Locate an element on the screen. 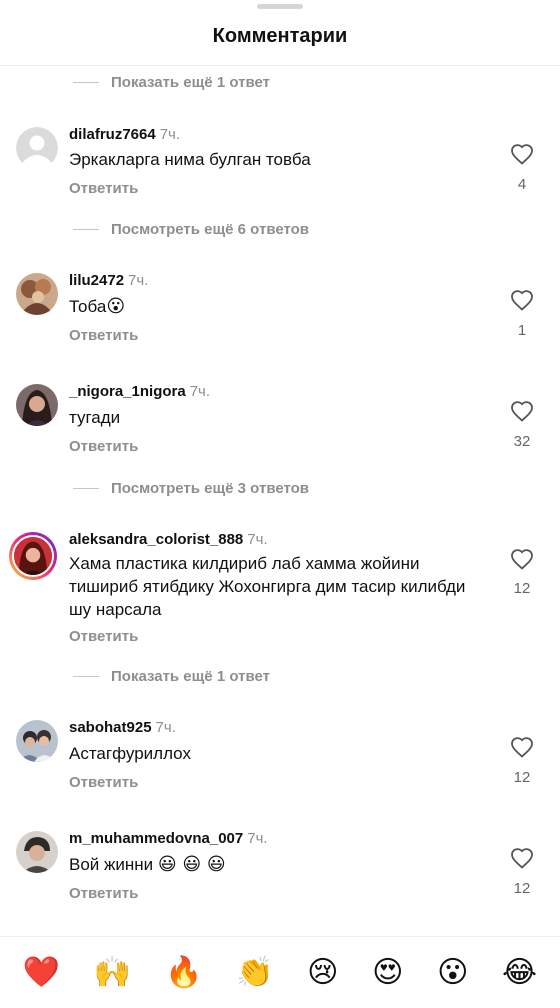  tears-of-joy-emoji-icon: 😂 is located at coordinates (519, 972).